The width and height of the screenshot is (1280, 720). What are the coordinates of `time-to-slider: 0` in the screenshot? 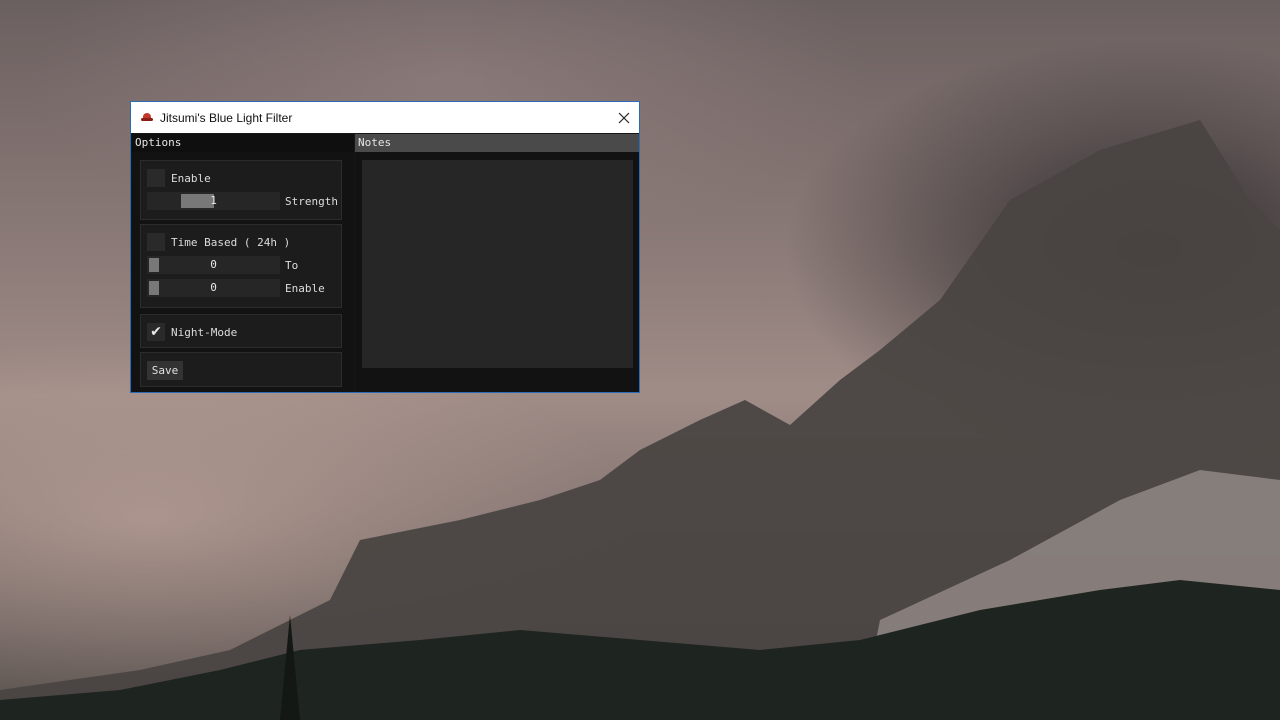 It's located at (213, 288).